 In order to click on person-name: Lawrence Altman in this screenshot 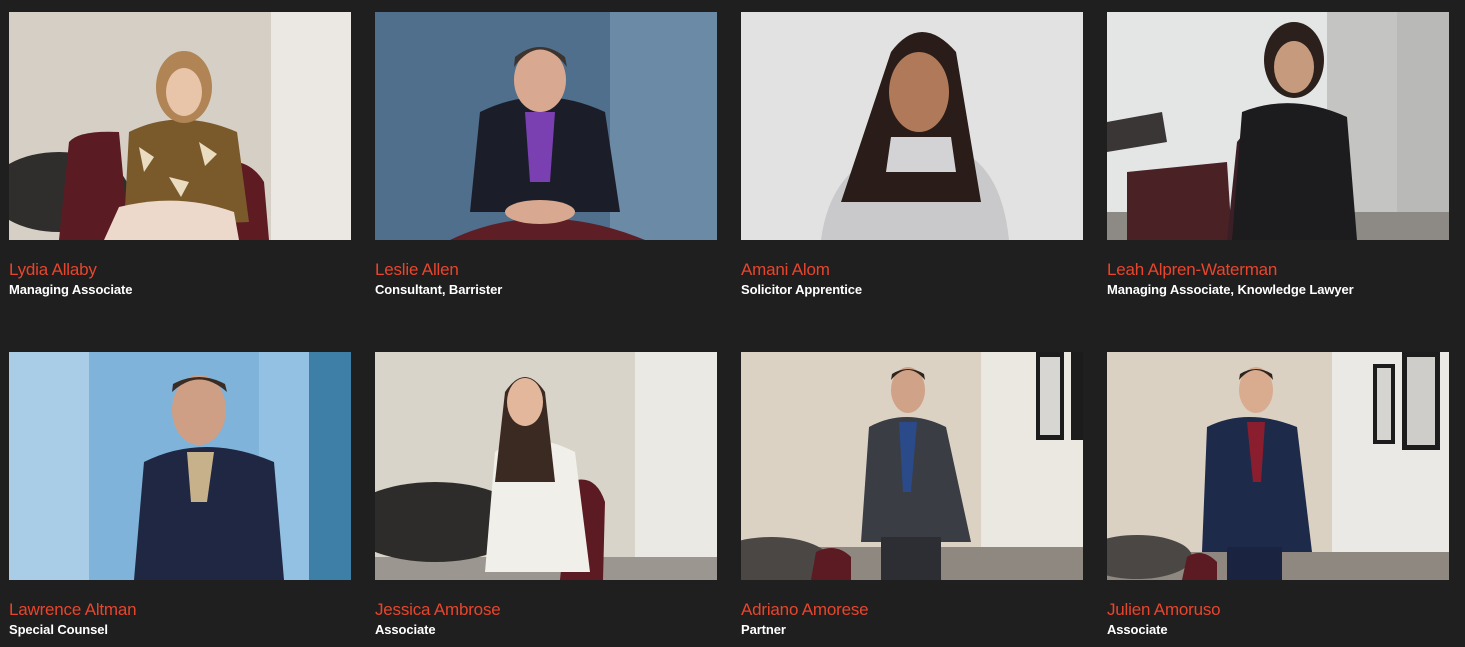, I will do `click(180, 610)`.